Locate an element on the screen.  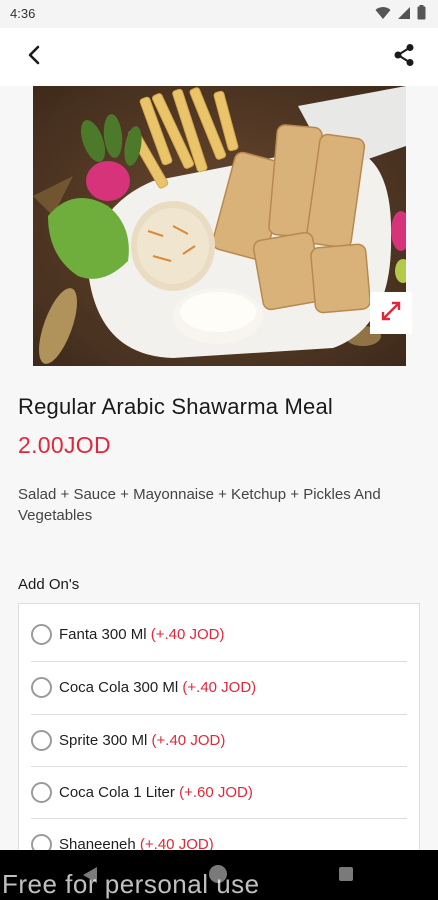
expand-icon is located at coordinates (391, 313).